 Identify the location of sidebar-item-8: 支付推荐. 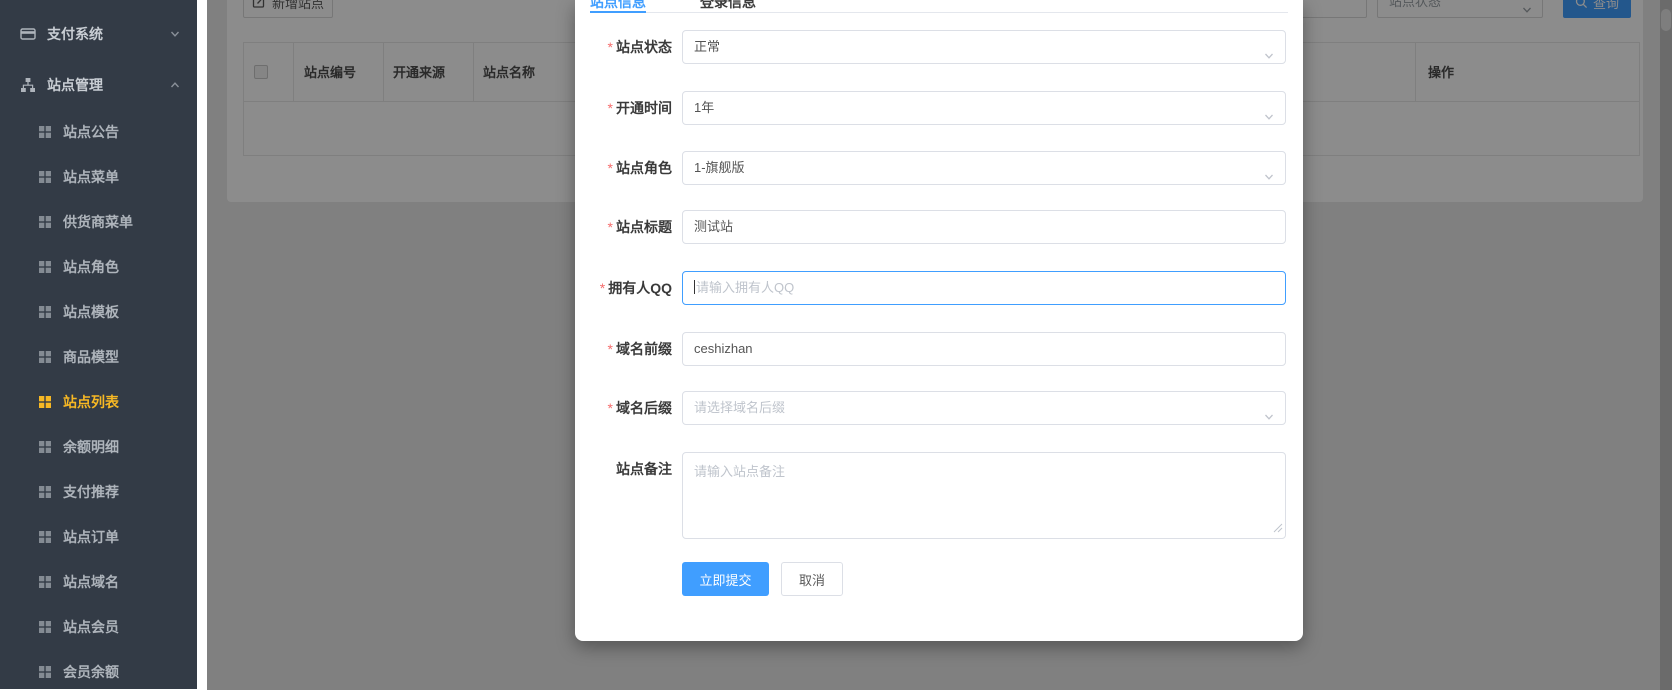
(98, 492).